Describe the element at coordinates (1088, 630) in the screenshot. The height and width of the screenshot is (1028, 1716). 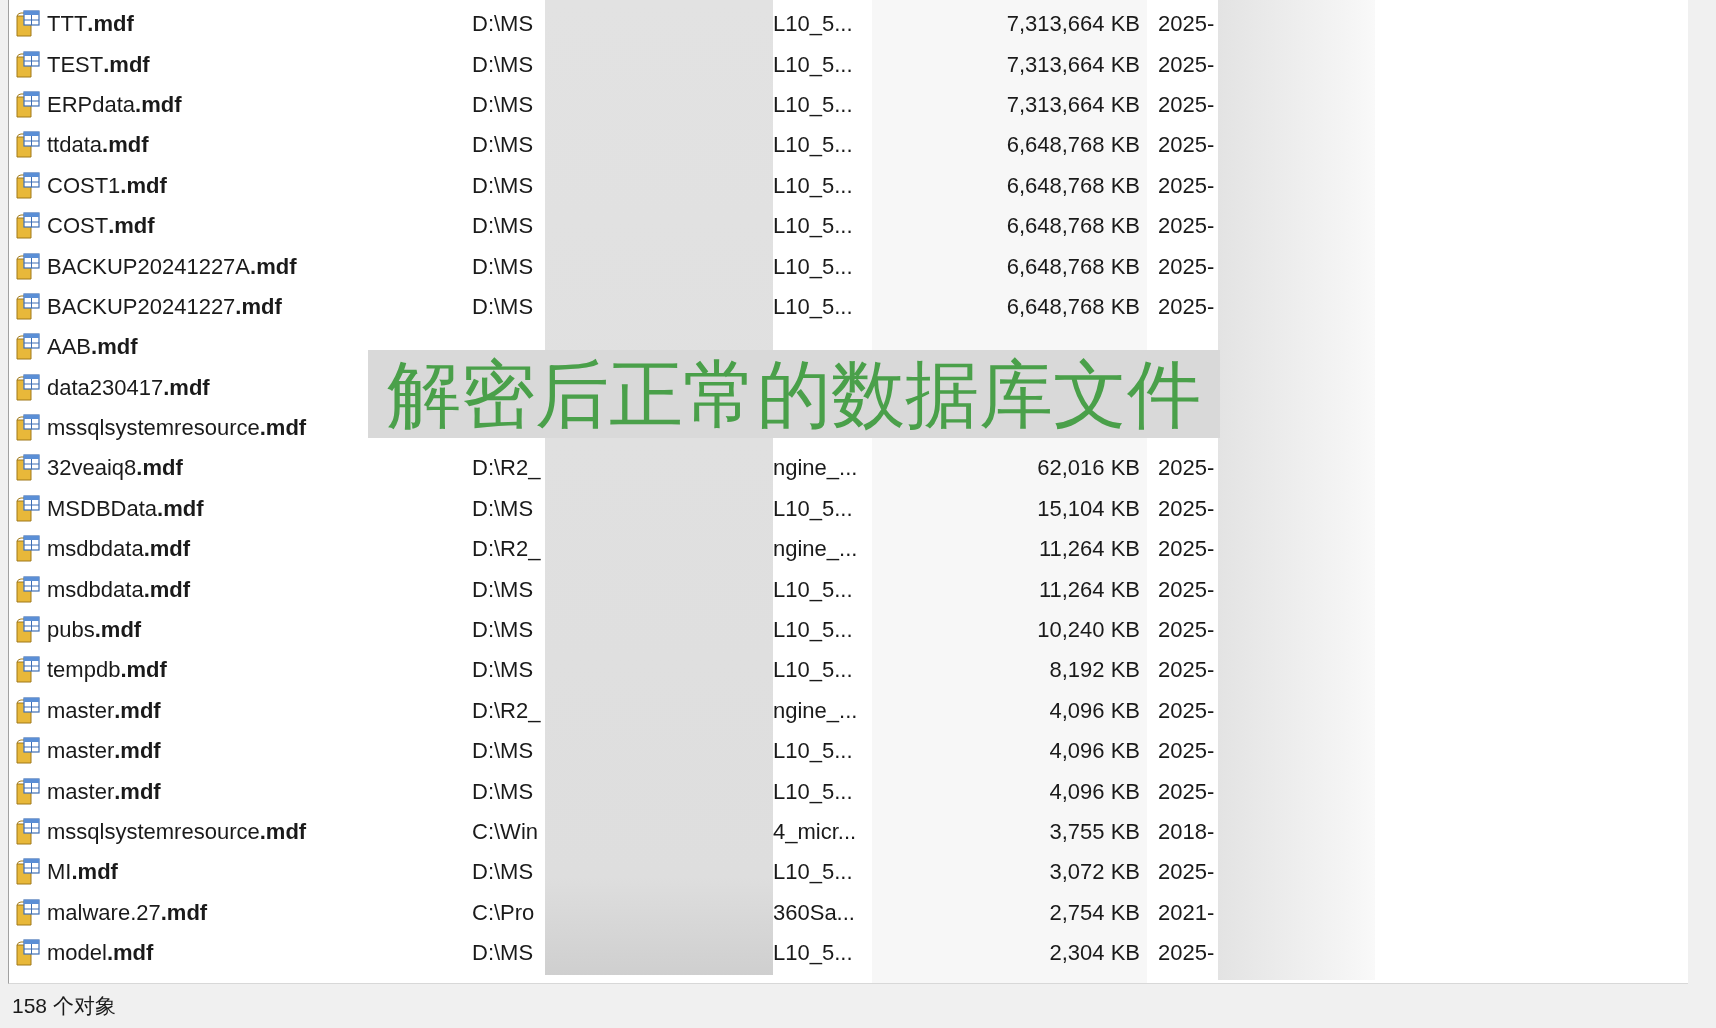
I see `file-size: 10,240 KB` at that location.